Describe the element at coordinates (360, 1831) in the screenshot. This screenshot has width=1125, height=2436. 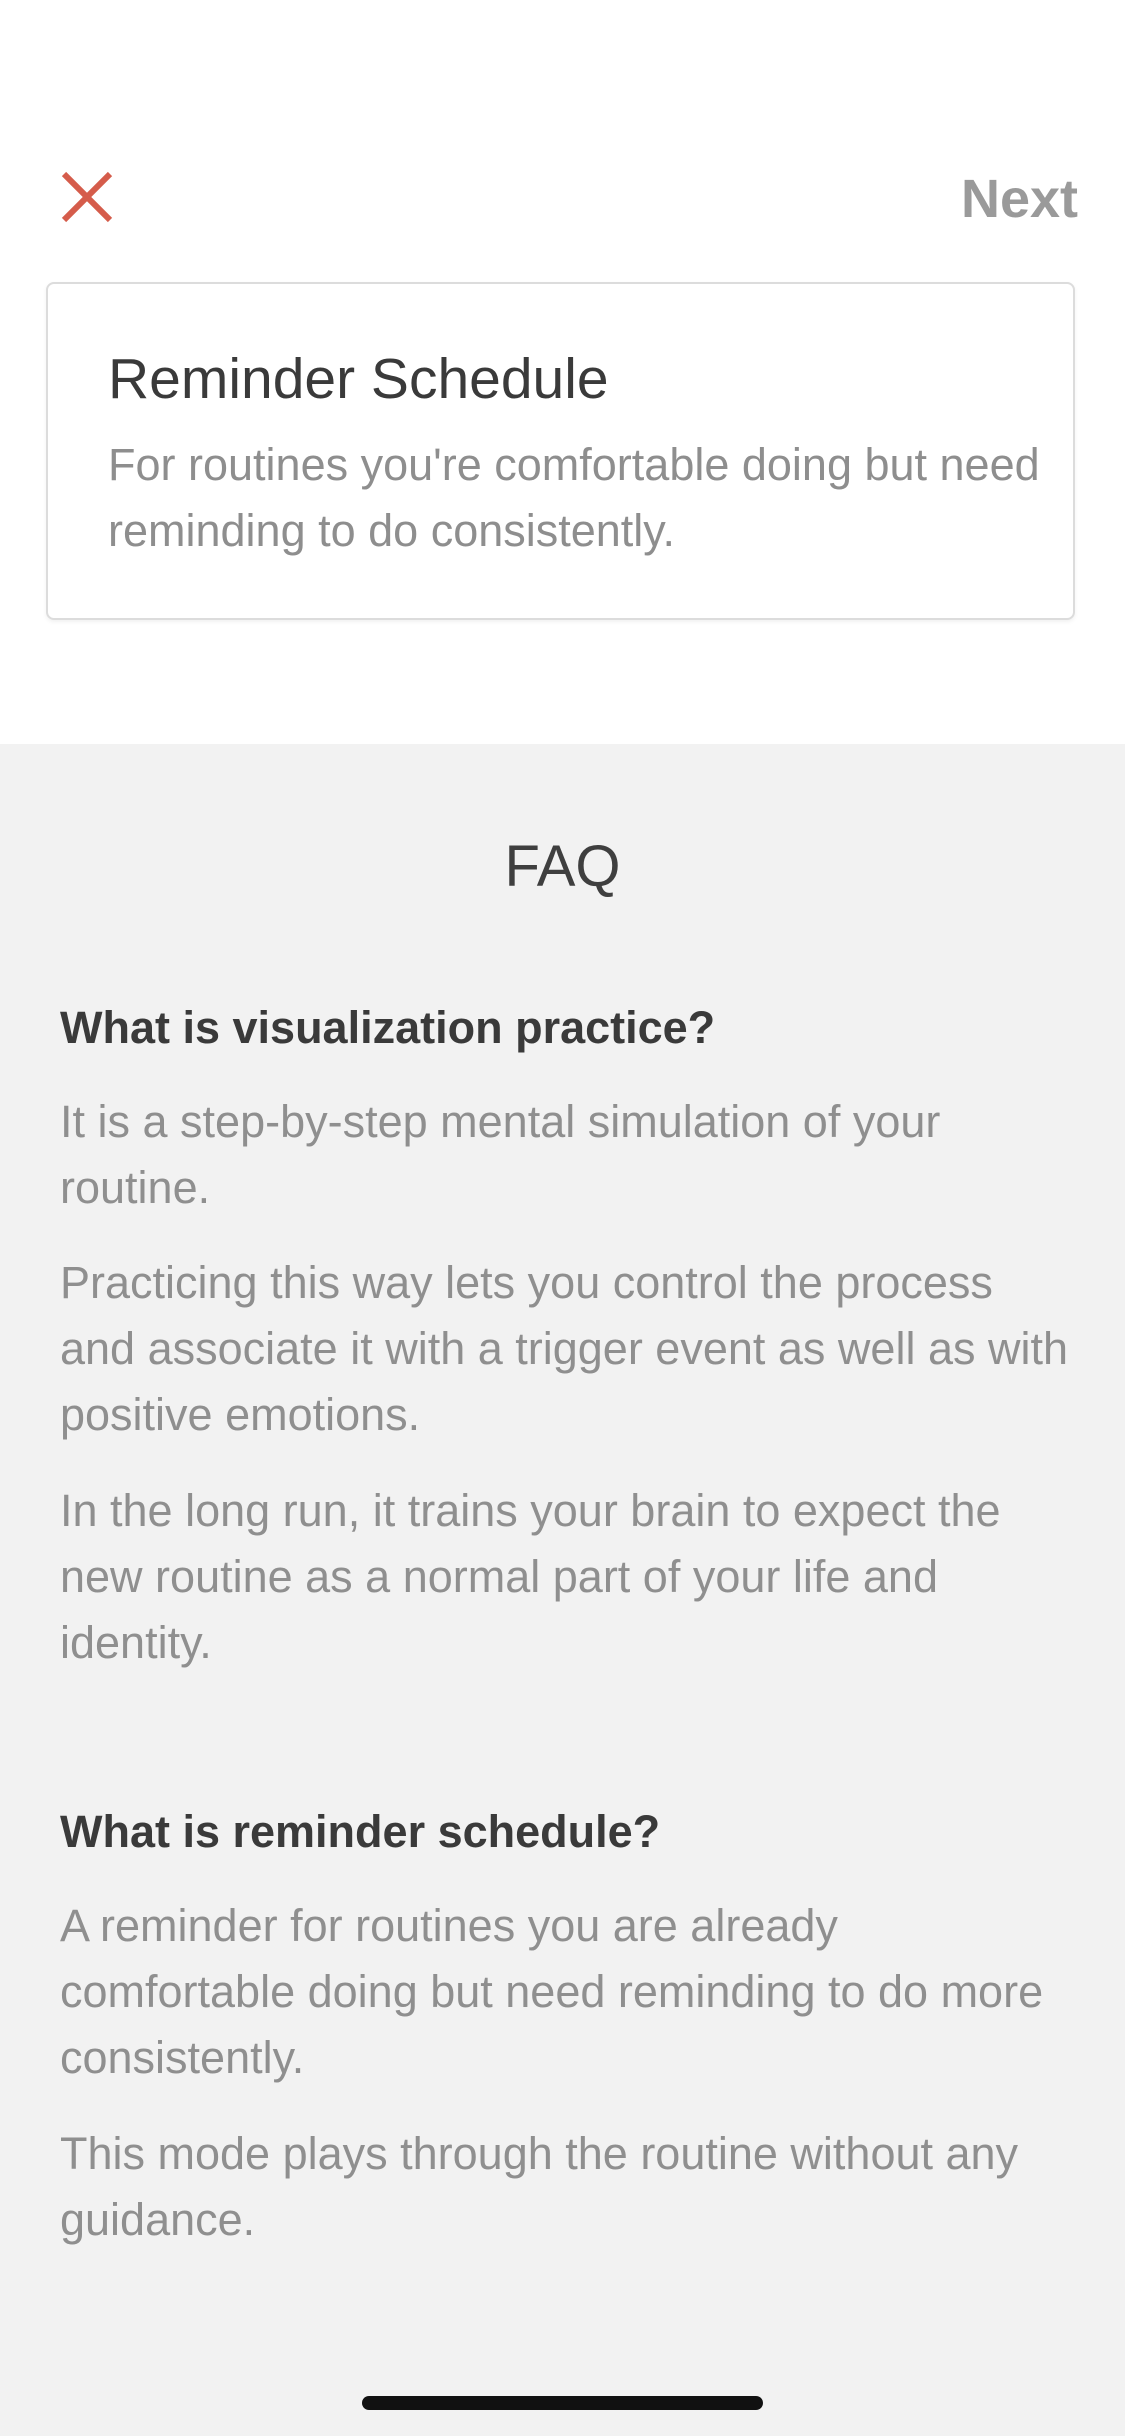
I see `faq-question-reminder-schedule: What is reminder schedule?` at that location.